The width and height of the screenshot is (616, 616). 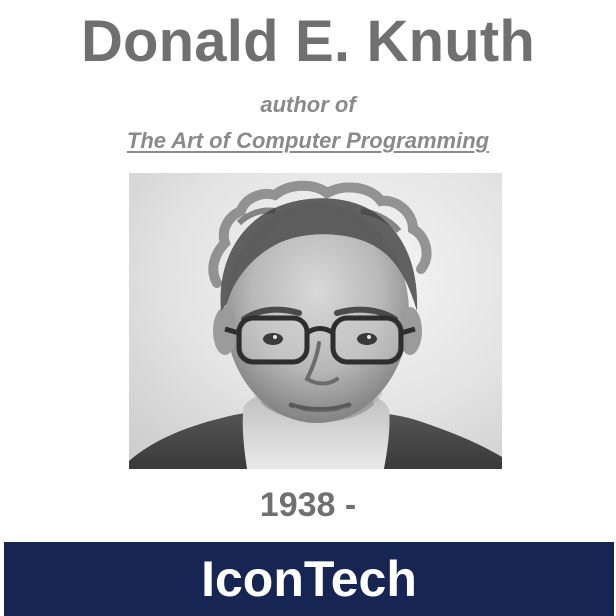 I want to click on person-name-title: Donald E. Knuth, so click(x=308, y=41).